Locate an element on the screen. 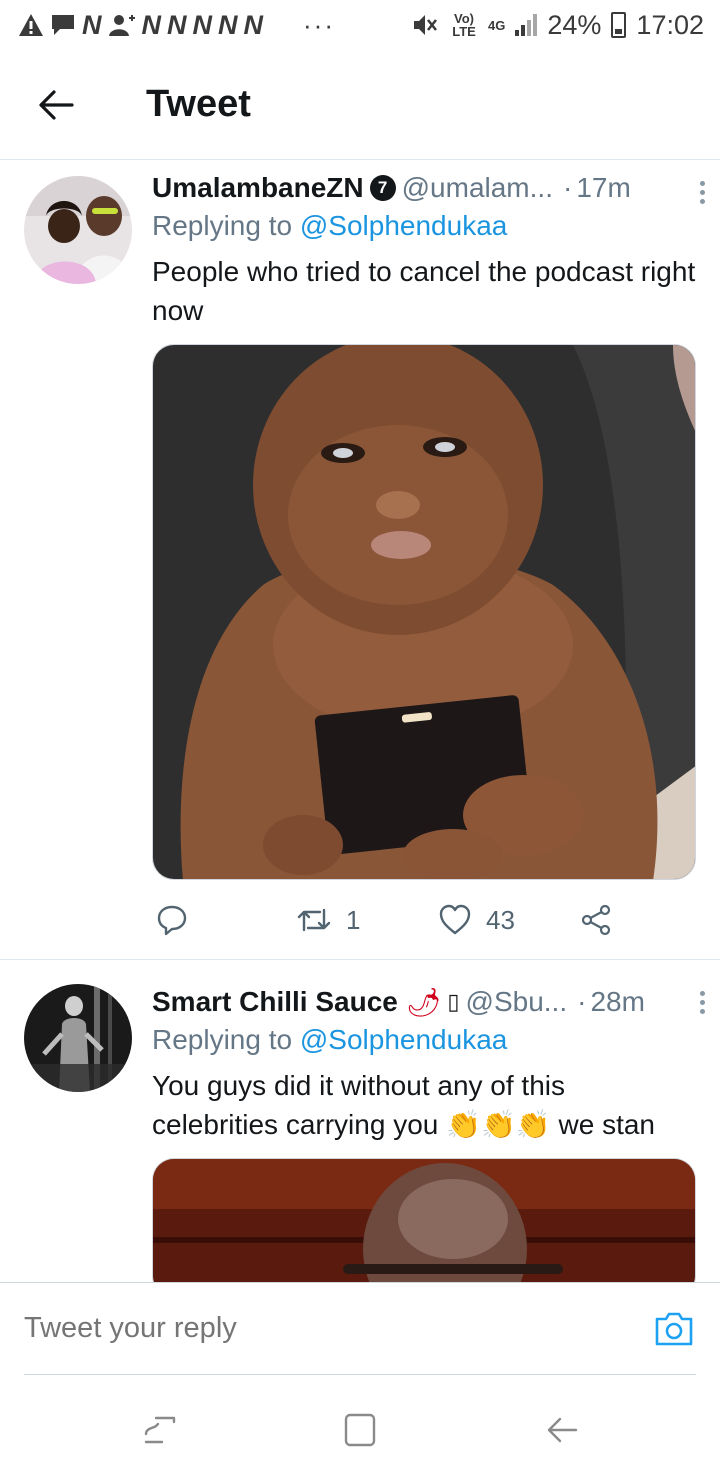 The image size is (720, 1480). reply-button is located at coordinates (172, 920).